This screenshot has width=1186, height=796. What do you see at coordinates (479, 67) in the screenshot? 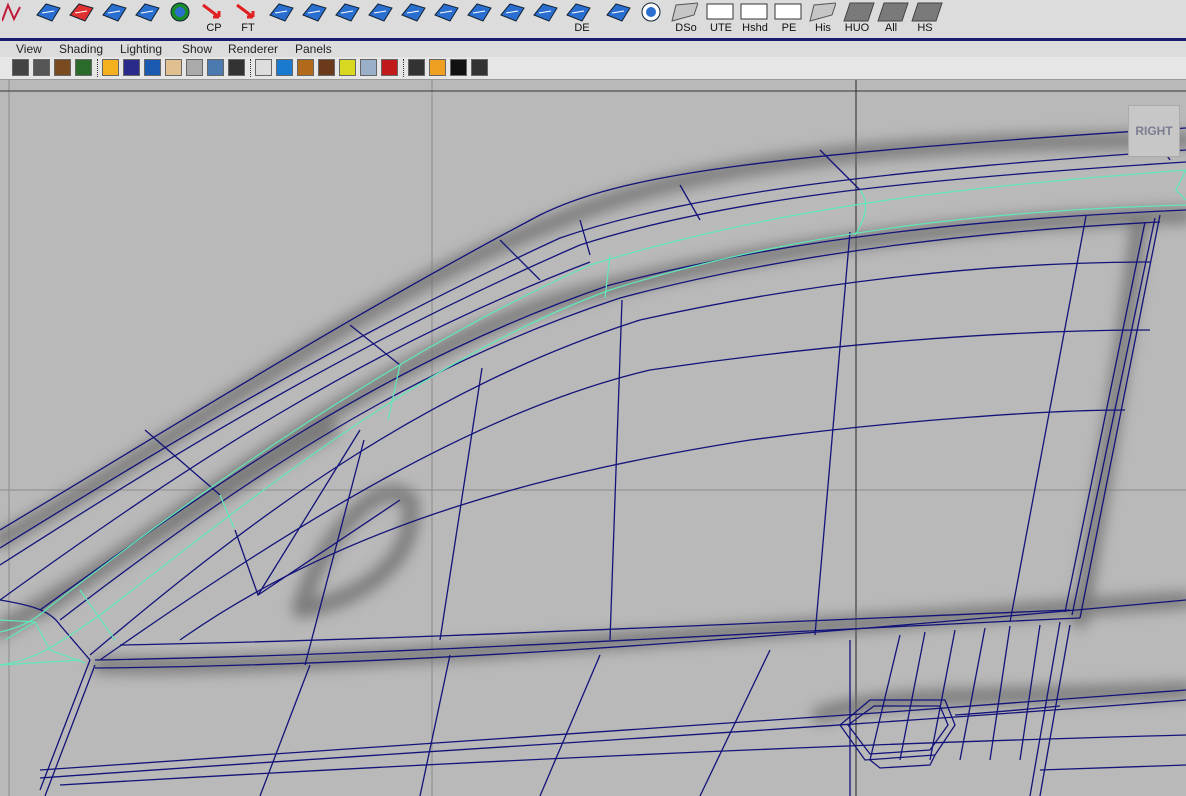
I see `hud-icon` at bounding box center [479, 67].